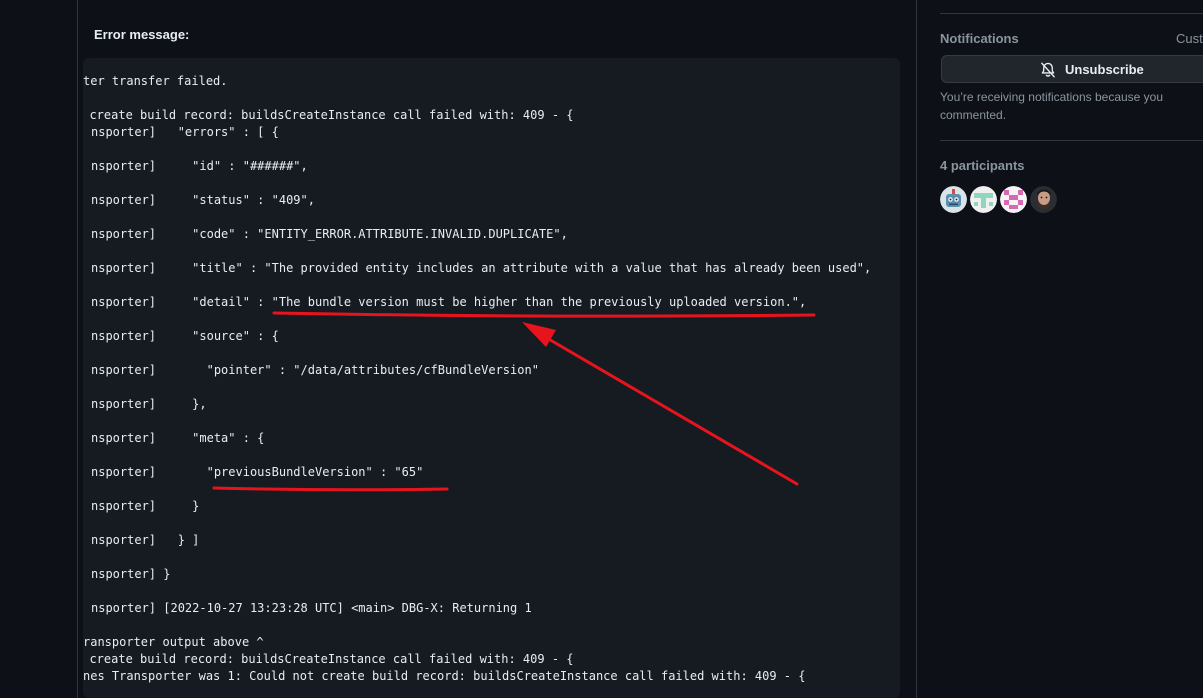 This screenshot has width=1203, height=698. What do you see at coordinates (149, 404) in the screenshot?
I see `code-line: nsporter] },` at bounding box center [149, 404].